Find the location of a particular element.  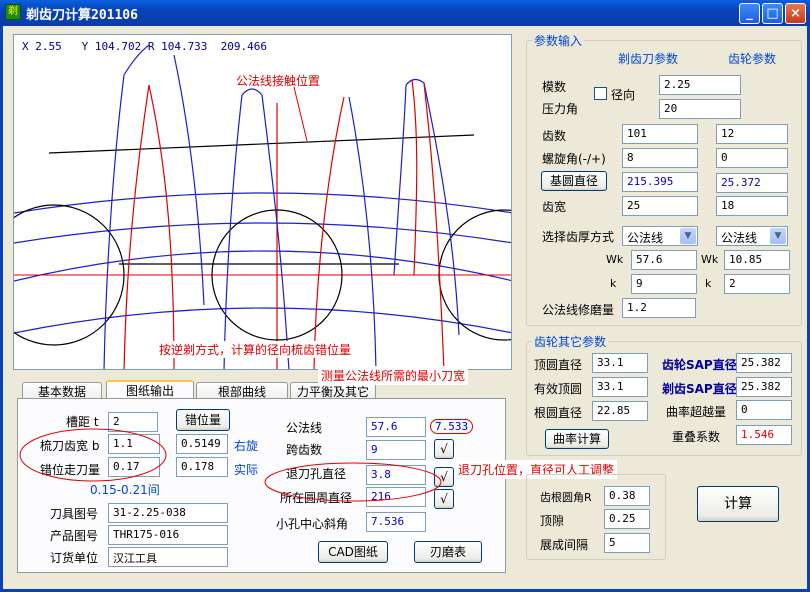

cutter-thickness-select: 公法线 ▼ is located at coordinates (660, 236).